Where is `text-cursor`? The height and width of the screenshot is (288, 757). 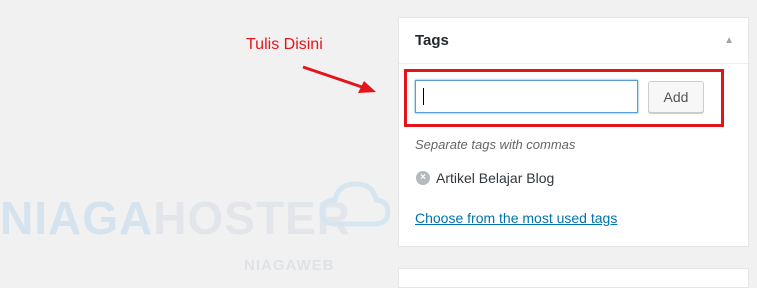
text-cursor is located at coordinates (423, 96).